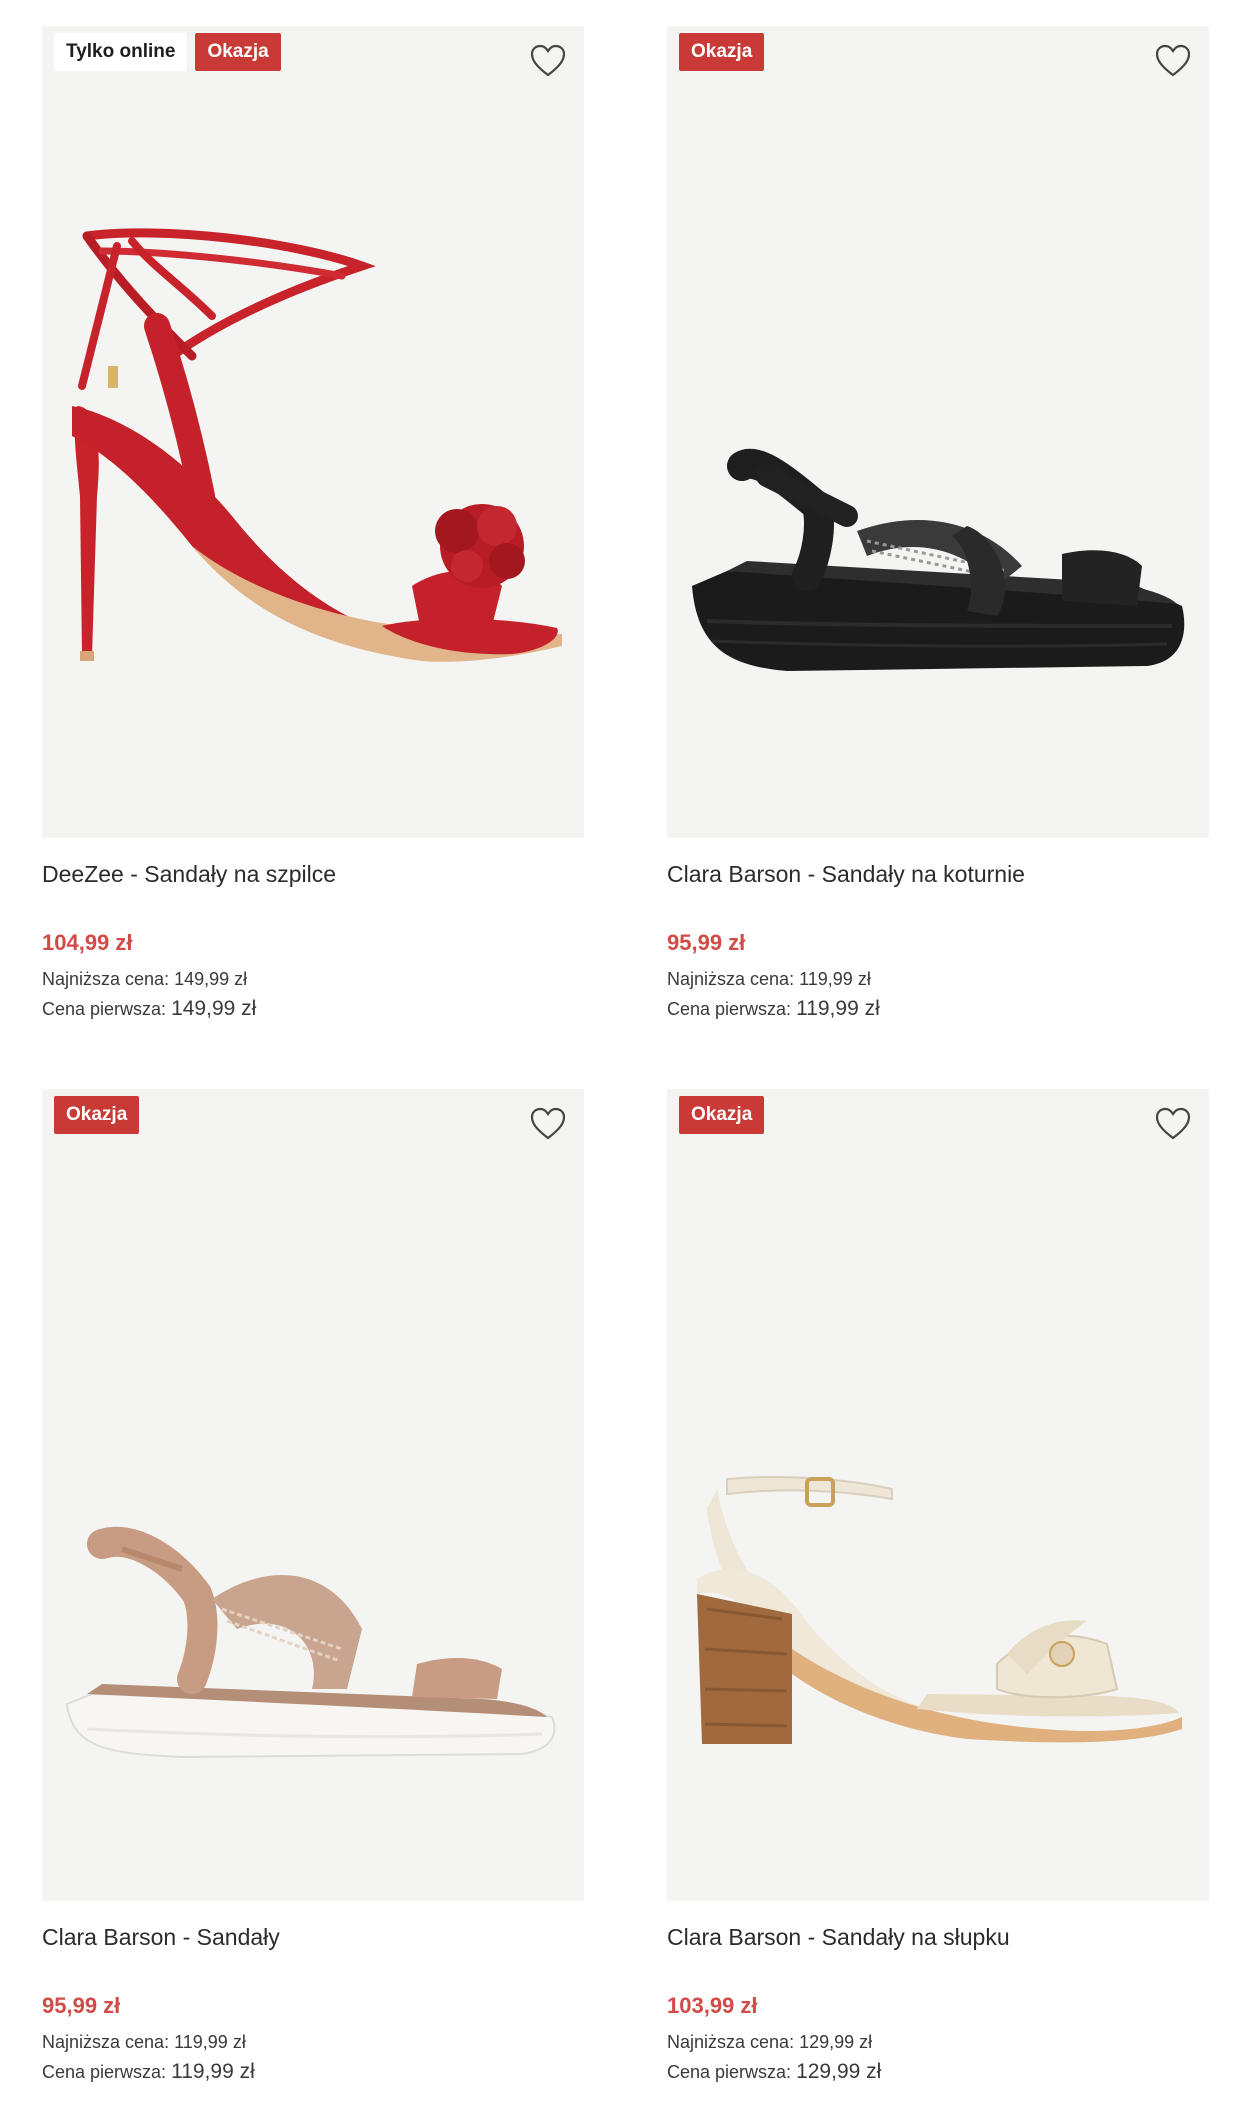 The width and height of the screenshot is (1250, 2123). I want to click on online-only-badge: Tylko online, so click(121, 52).